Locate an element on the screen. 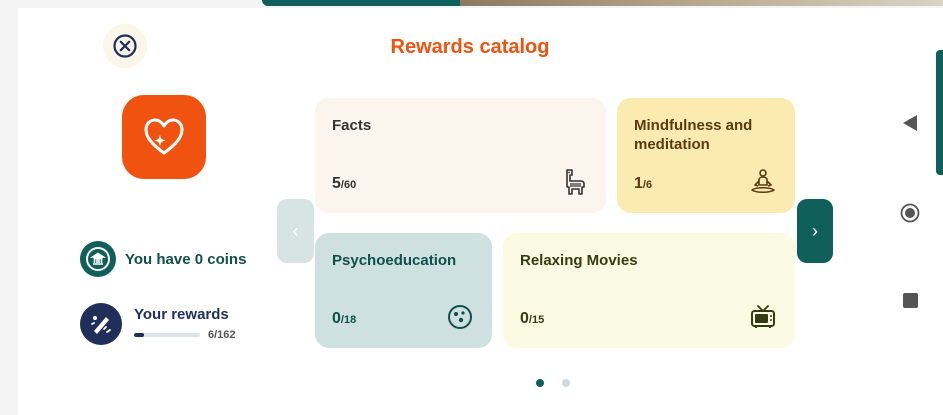 This screenshot has height=415, width=943. coins-balance: You have 0 coins is located at coordinates (163, 259).